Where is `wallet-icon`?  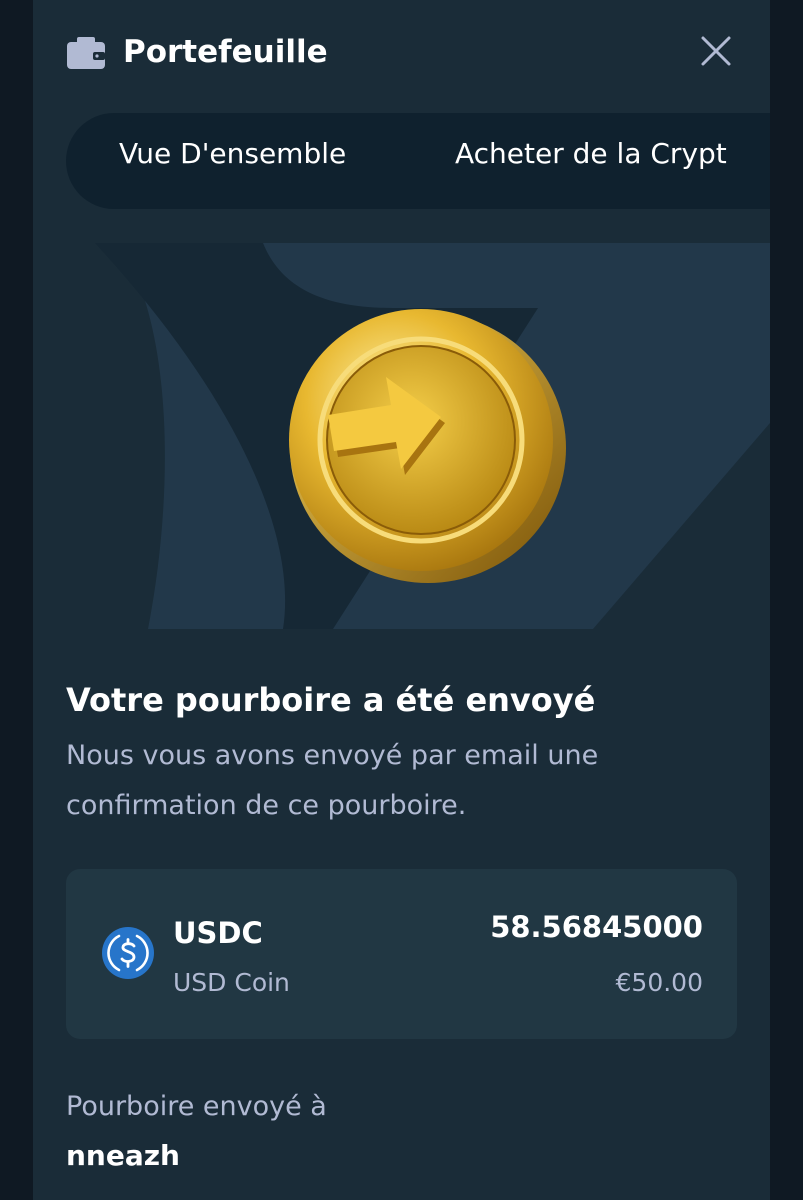
wallet-icon is located at coordinates (86, 53).